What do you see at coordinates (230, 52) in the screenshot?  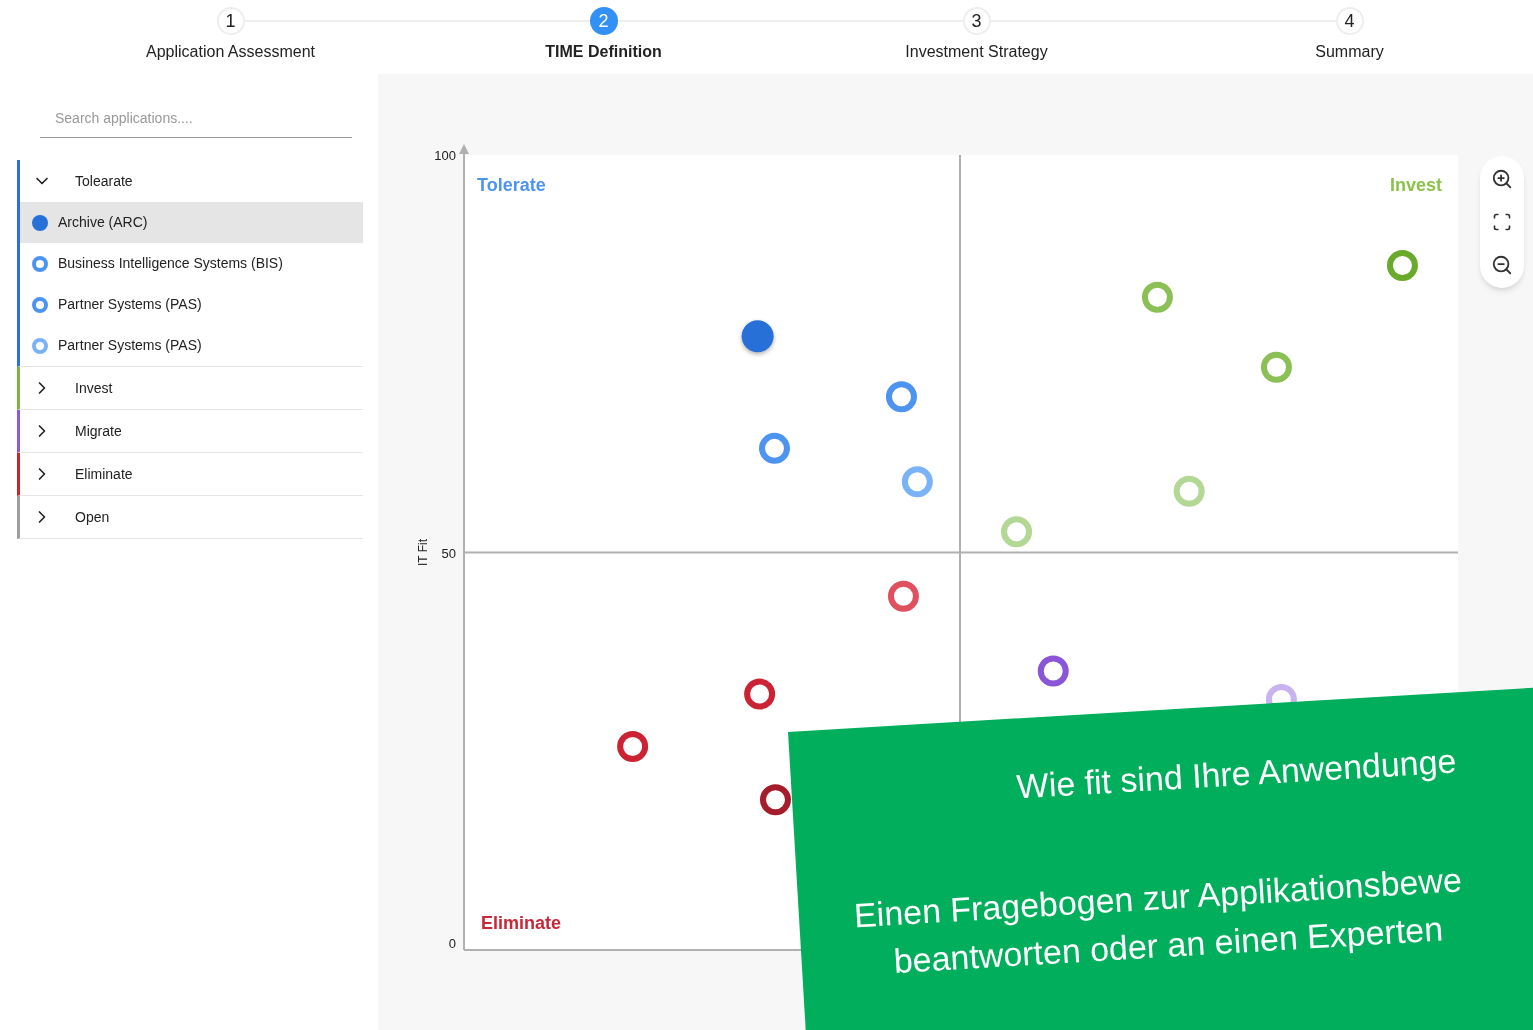 I see `step-label: Application Assessment` at bounding box center [230, 52].